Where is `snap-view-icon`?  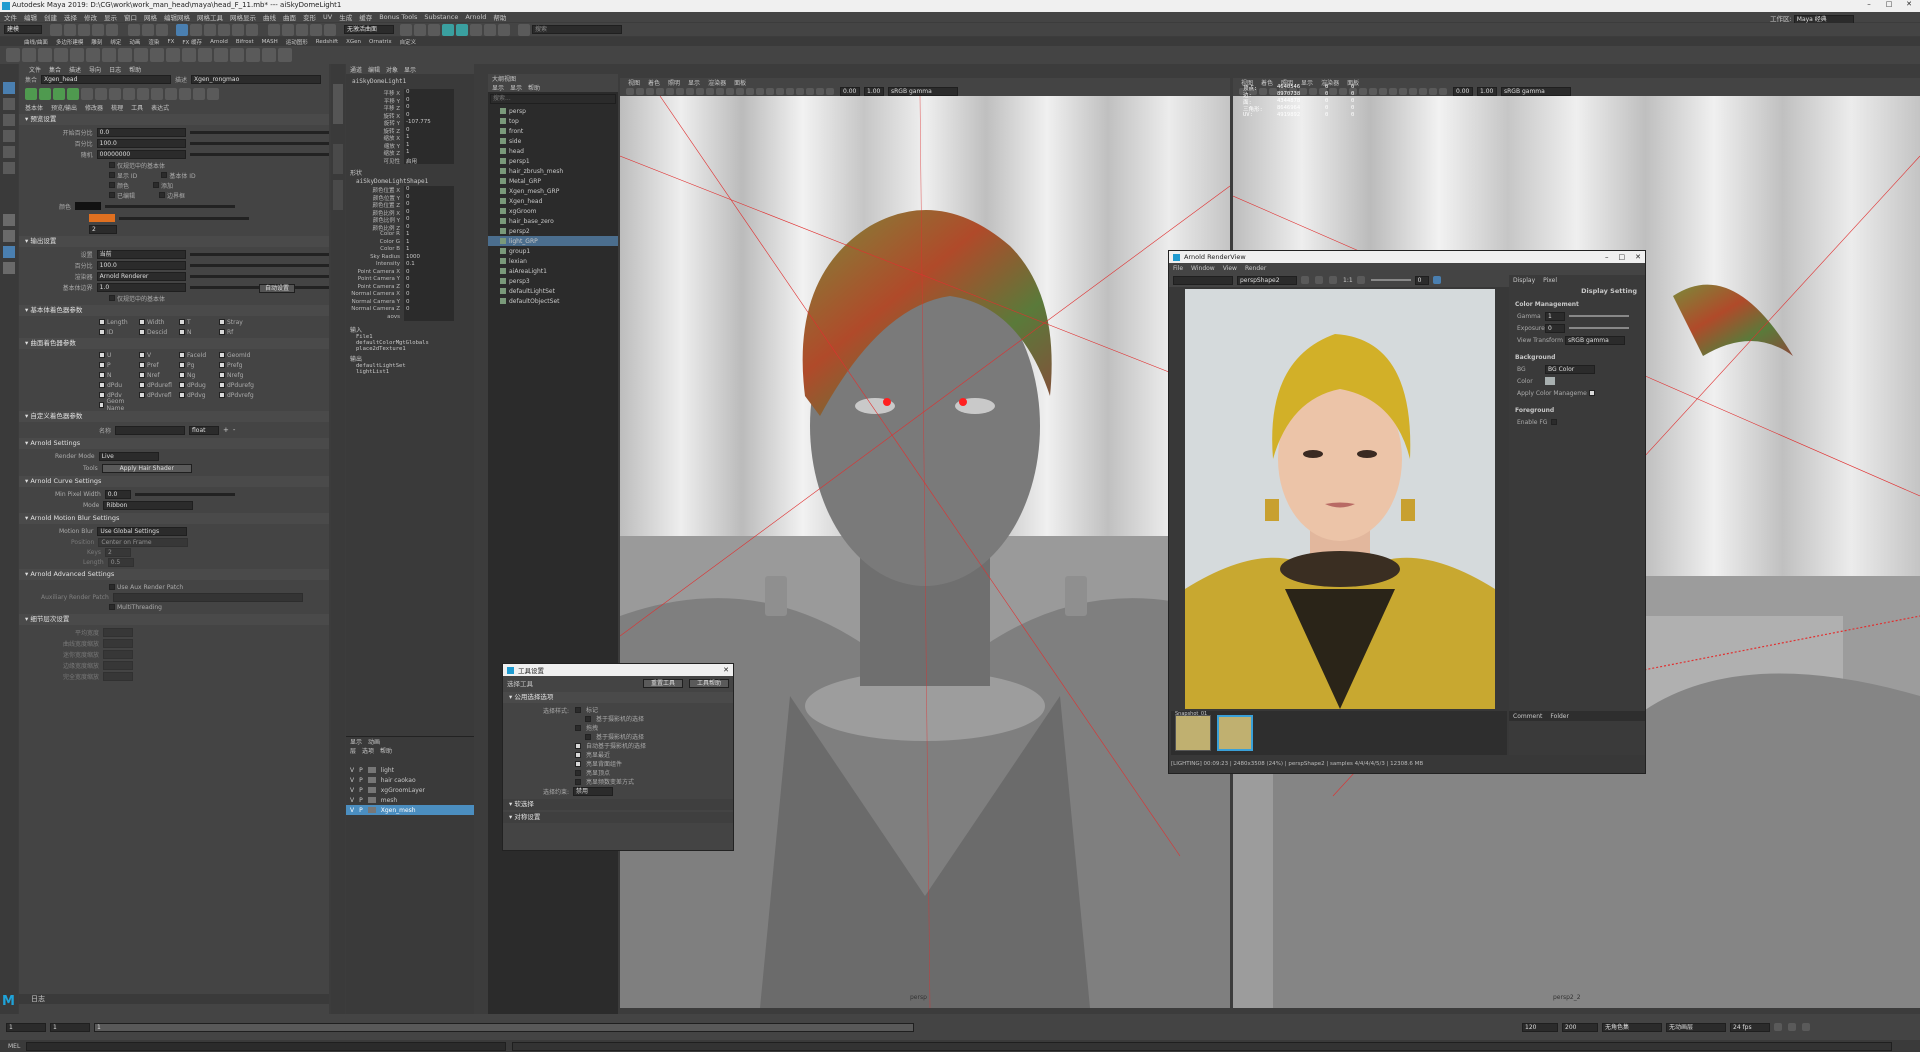
snap-view-icon is located at coordinates (316, 29).